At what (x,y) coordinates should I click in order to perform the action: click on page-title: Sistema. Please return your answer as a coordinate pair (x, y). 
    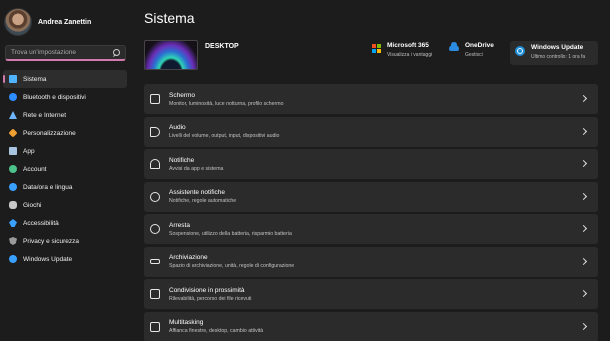
    Looking at the image, I should click on (169, 18).